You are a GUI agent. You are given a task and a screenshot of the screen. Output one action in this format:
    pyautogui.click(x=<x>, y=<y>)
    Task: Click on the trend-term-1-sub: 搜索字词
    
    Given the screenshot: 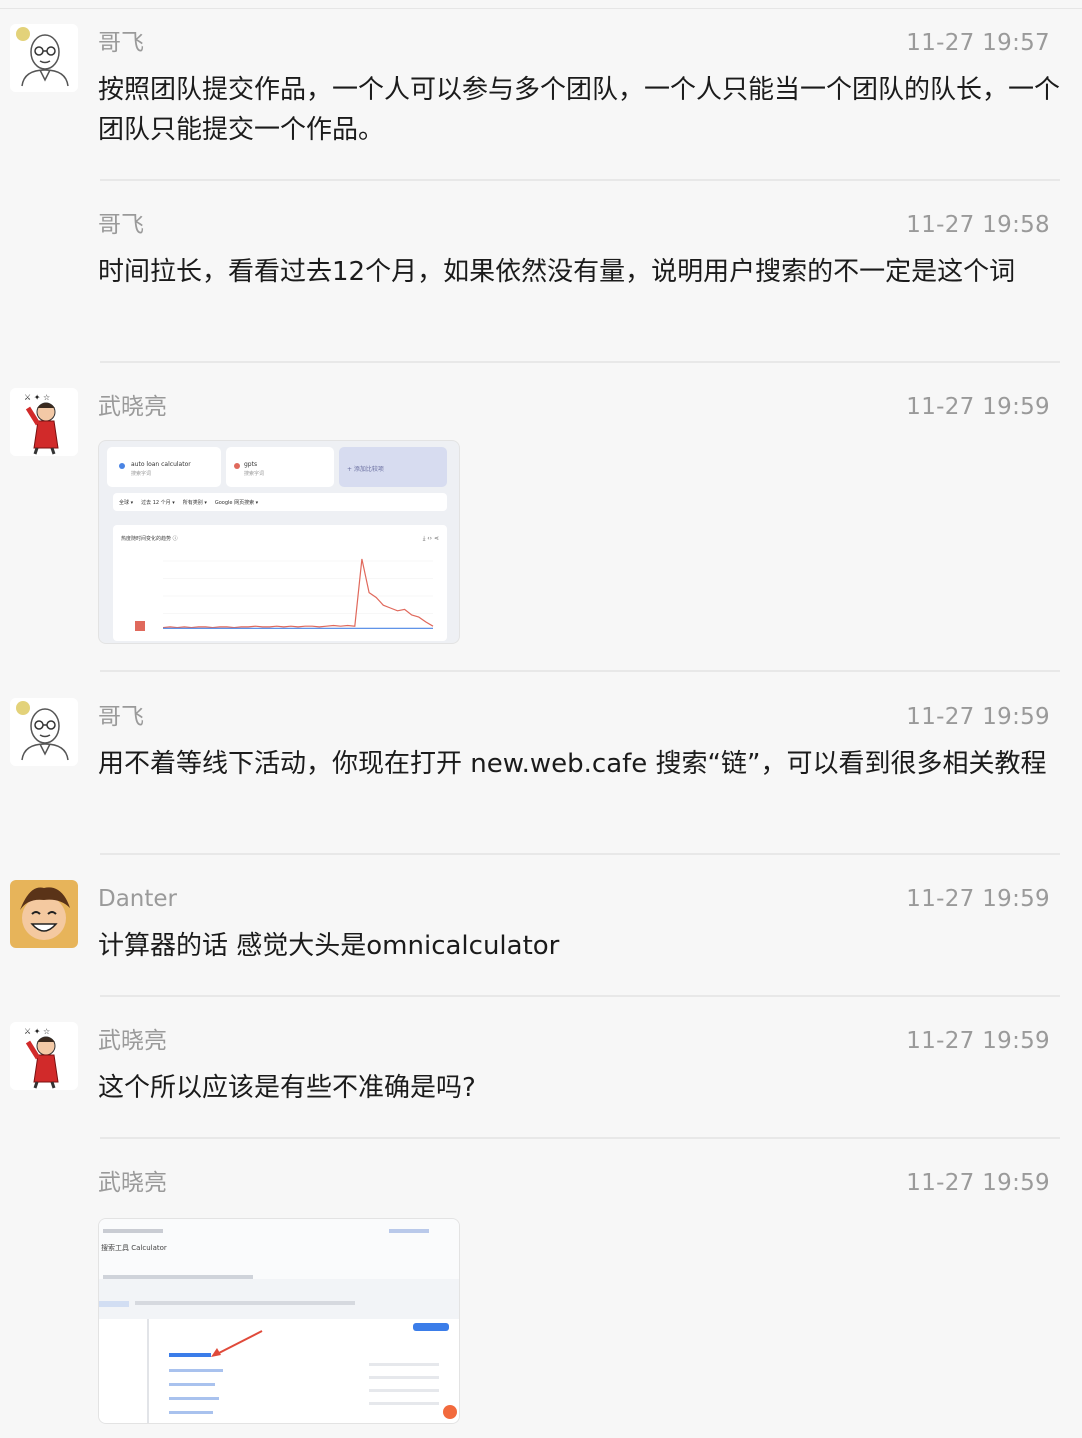 What is the action you would take?
    pyautogui.click(x=141, y=474)
    